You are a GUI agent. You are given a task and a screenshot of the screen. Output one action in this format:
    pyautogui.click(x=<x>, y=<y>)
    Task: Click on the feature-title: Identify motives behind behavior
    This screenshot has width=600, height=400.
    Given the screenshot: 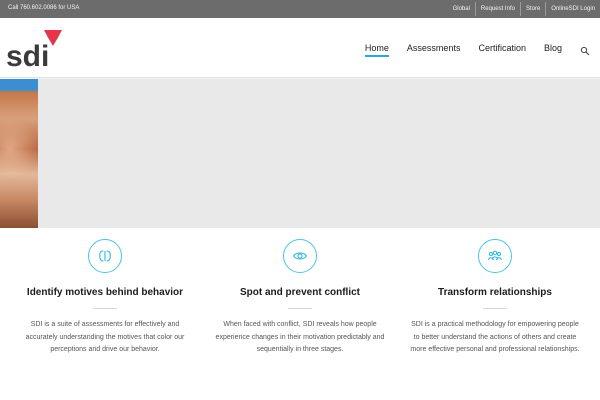 What is the action you would take?
    pyautogui.click(x=105, y=292)
    